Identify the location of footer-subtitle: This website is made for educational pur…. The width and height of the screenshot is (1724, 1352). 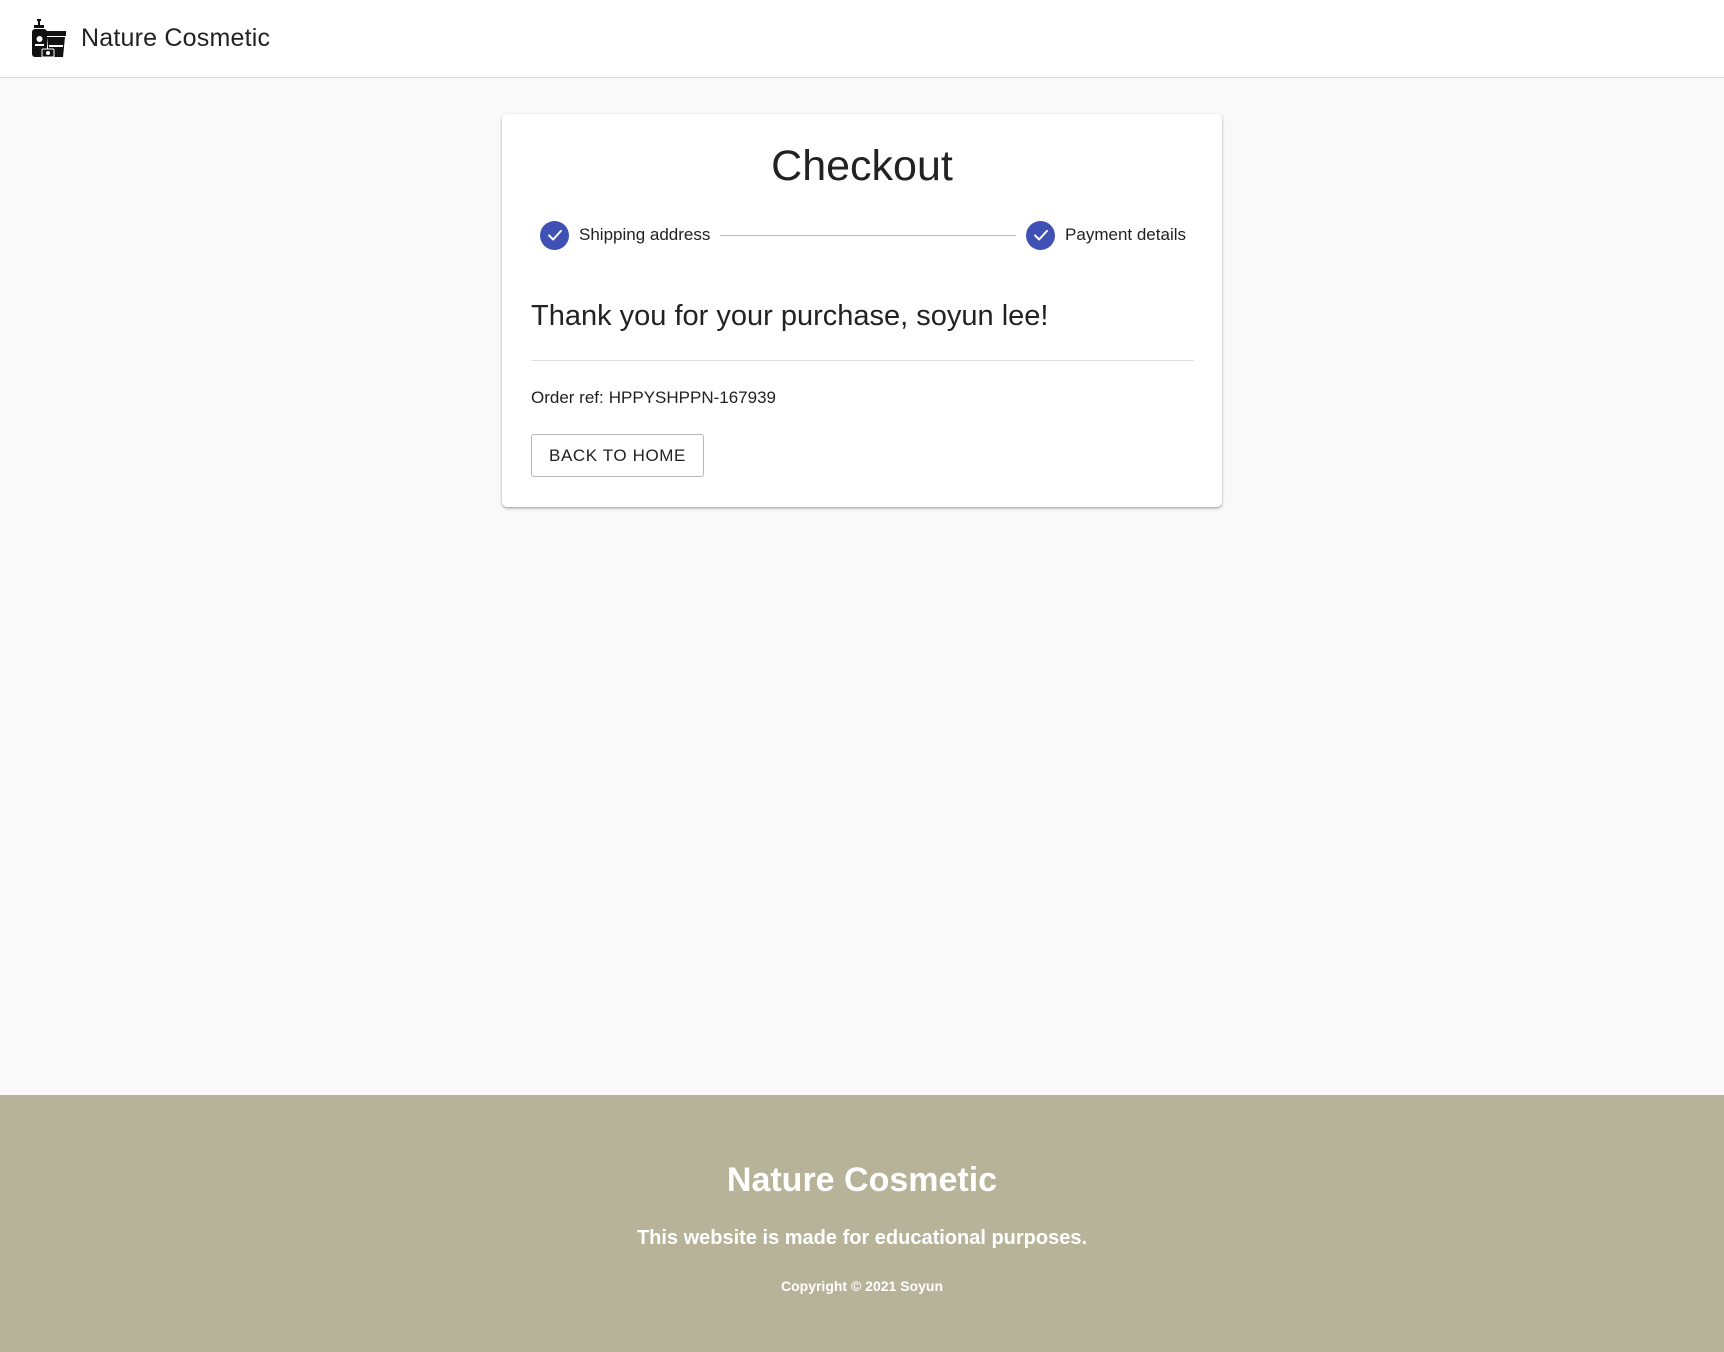
(862, 1238).